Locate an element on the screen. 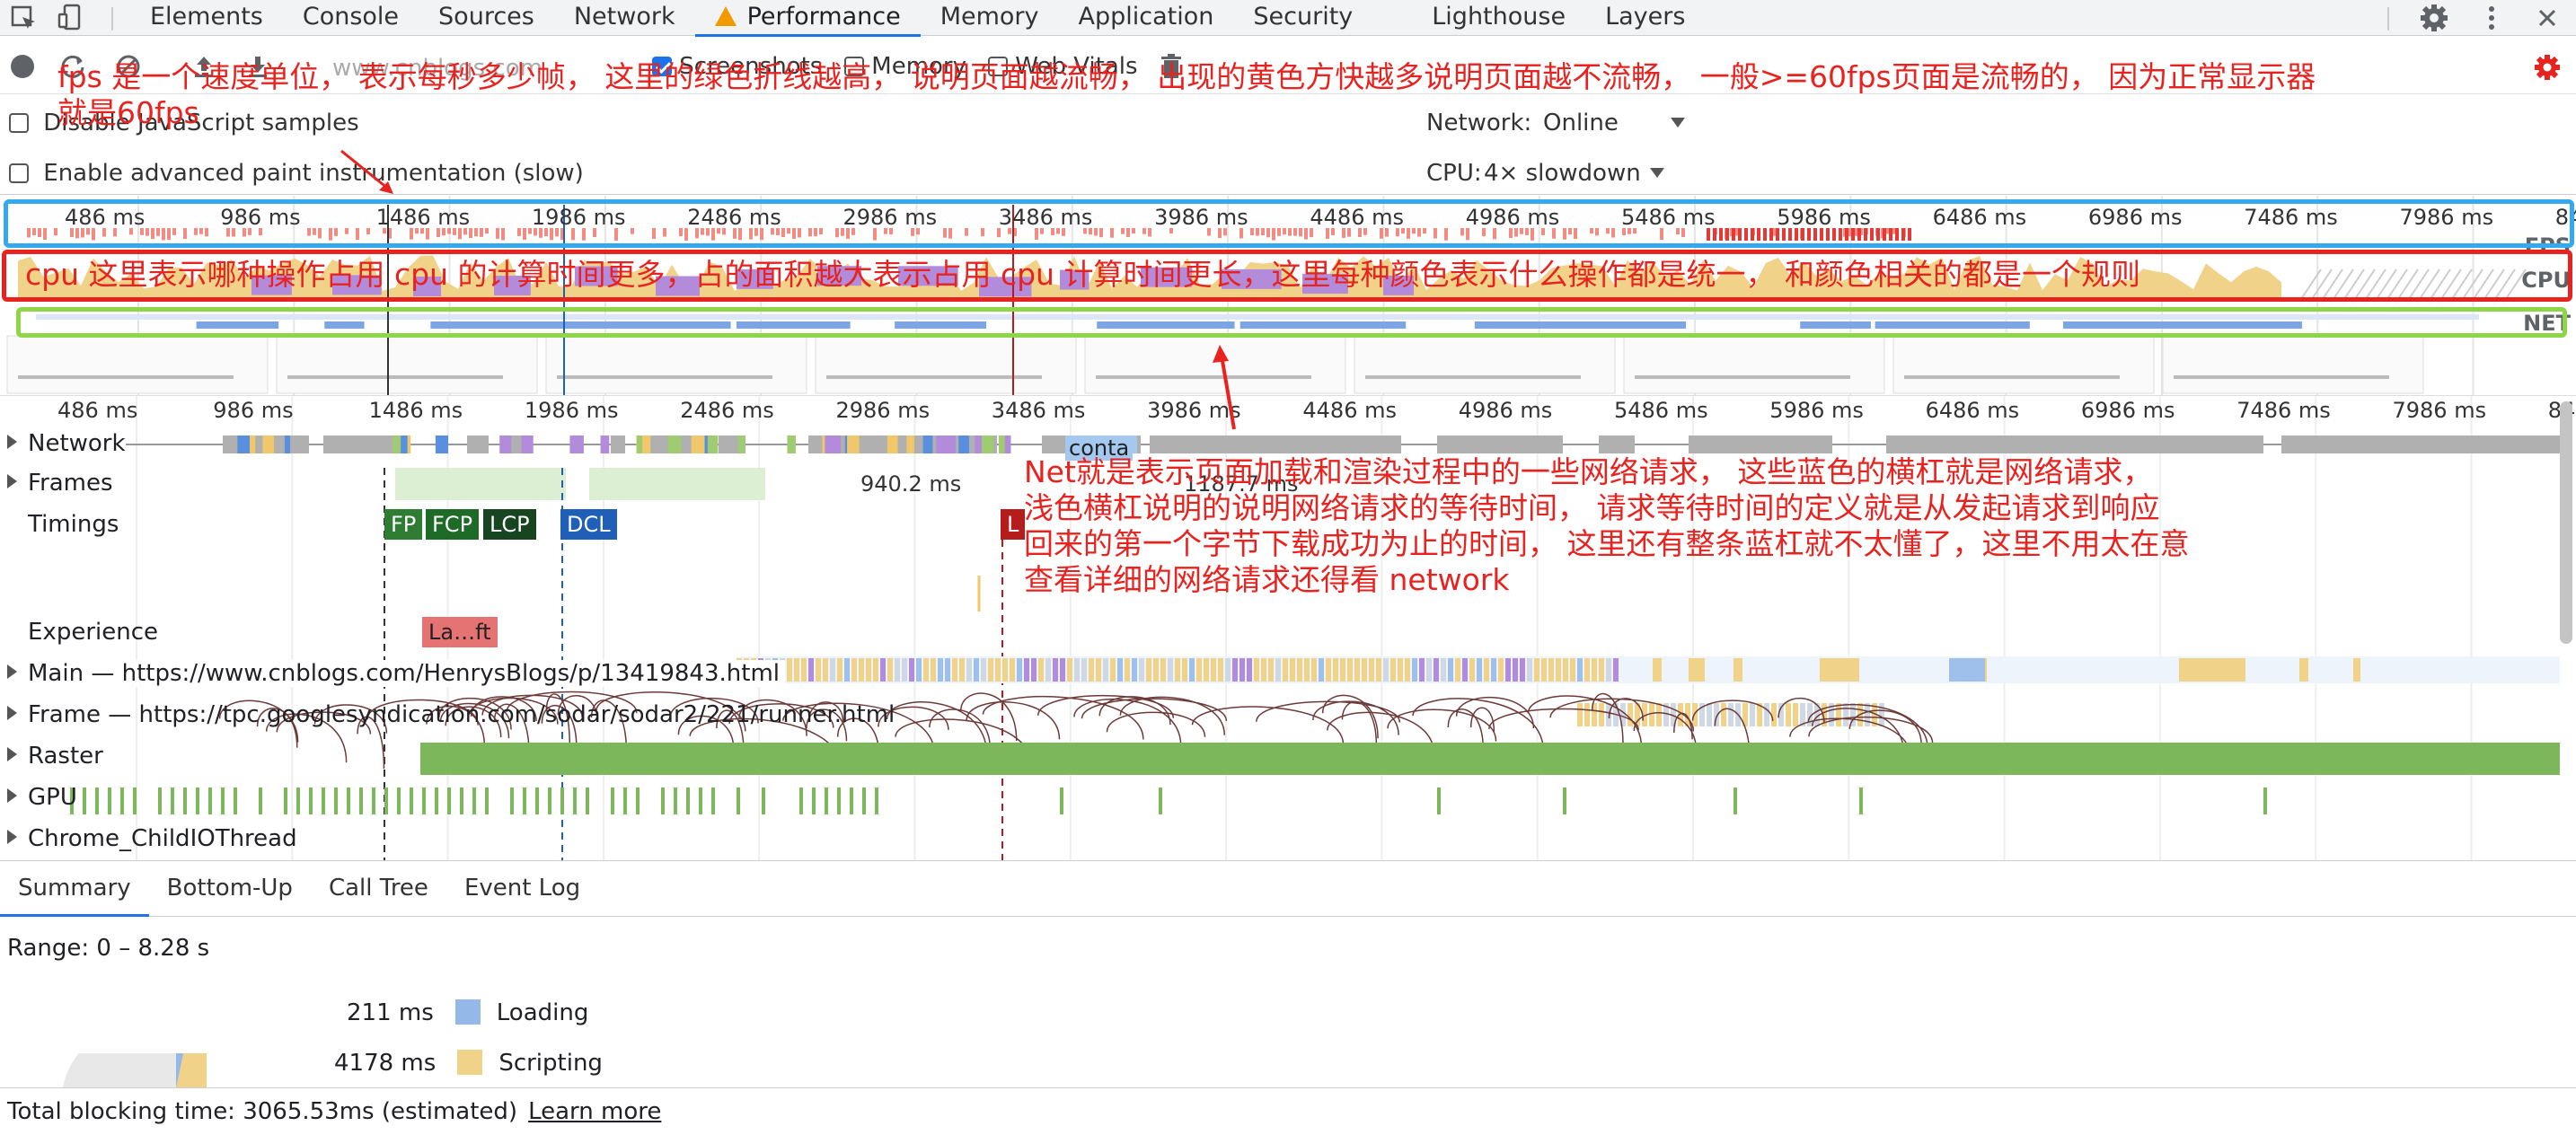  ruler-tick-label: 1486 ms is located at coordinates (415, 410).